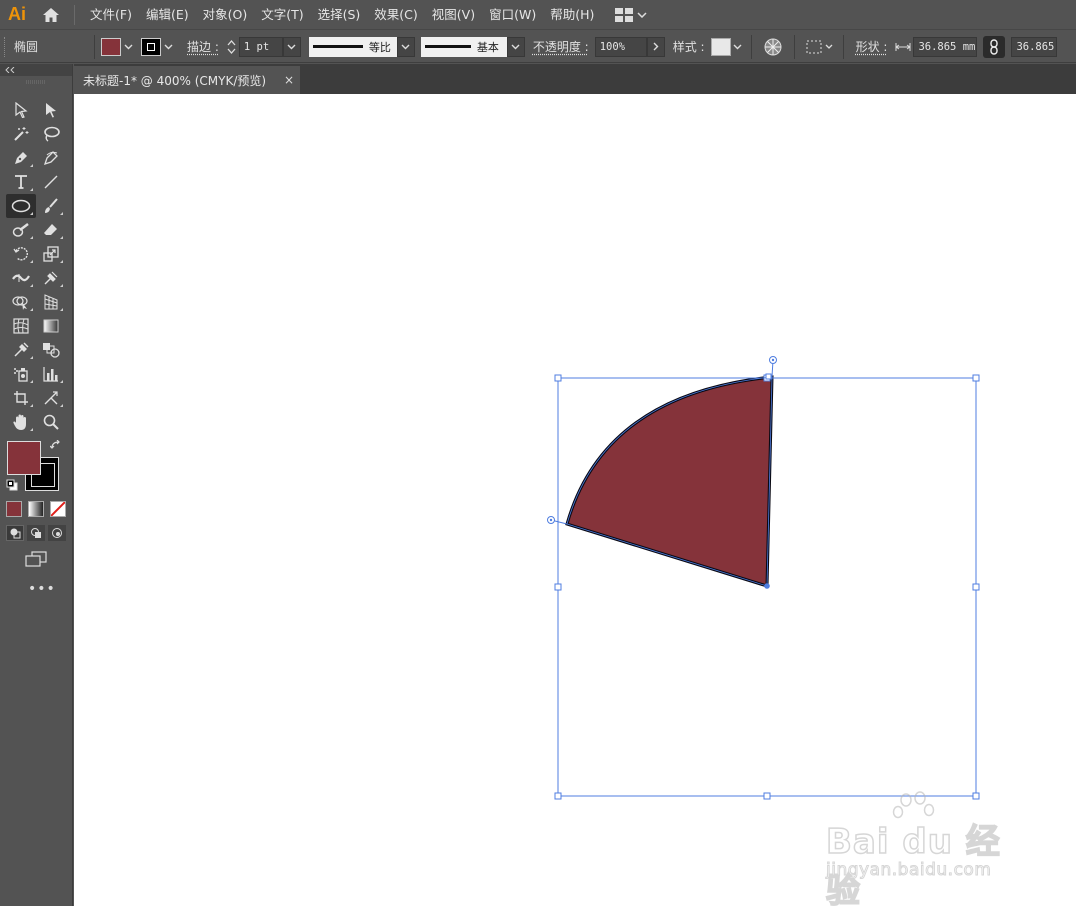 The image size is (1076, 906). Describe the element at coordinates (36, 509) in the screenshot. I see `gradient-mode-button` at that location.